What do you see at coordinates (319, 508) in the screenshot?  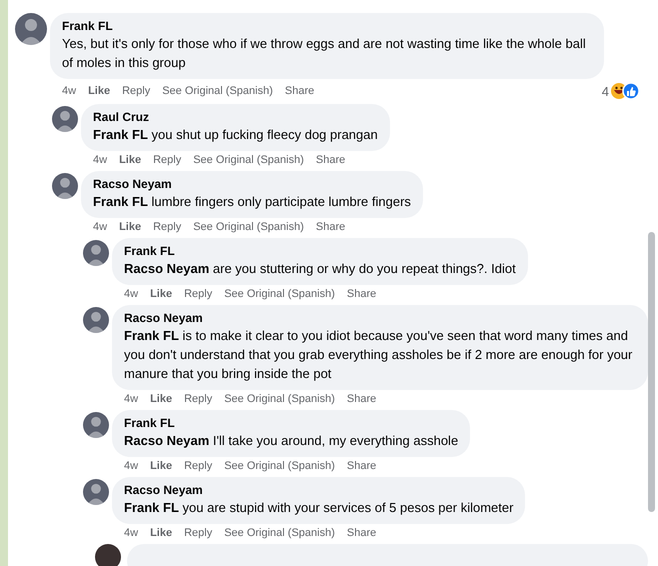 I see `comment-text: Frank FL you are stupid with your services of 5 pesos per kilometer` at bounding box center [319, 508].